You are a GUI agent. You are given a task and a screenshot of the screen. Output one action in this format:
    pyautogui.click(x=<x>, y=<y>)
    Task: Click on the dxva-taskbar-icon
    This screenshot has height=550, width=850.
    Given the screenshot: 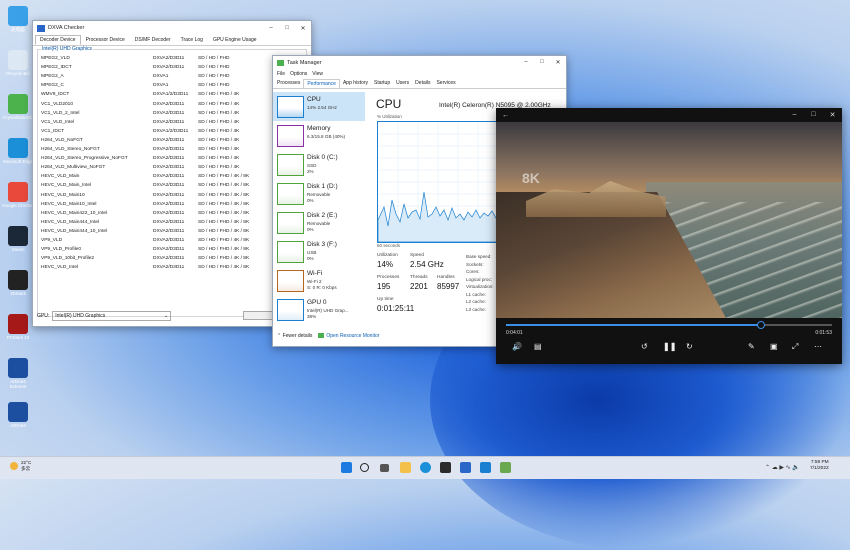 What is the action you would take?
    pyautogui.click(x=465, y=467)
    